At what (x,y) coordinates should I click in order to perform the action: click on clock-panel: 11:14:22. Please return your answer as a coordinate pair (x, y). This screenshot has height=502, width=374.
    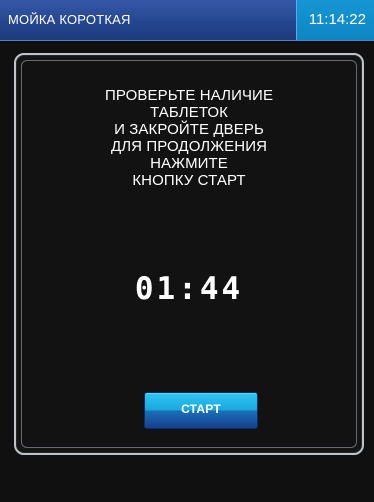
    Looking at the image, I should click on (335, 20).